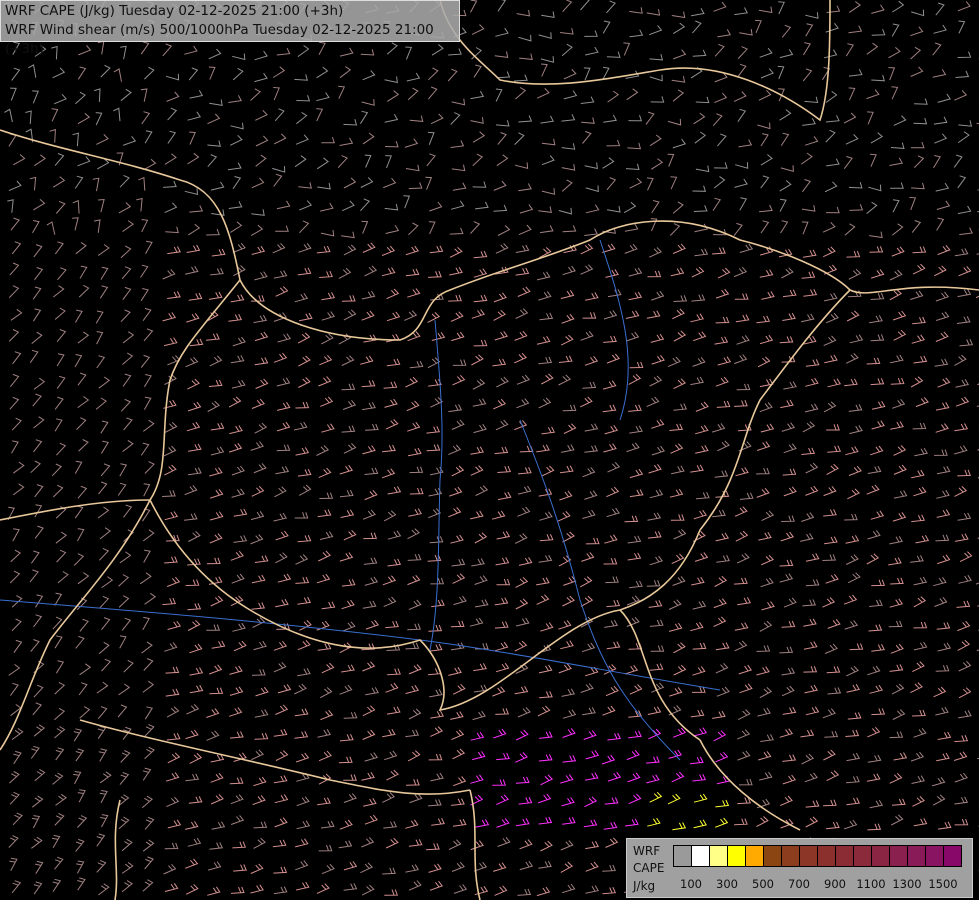 This screenshot has width=979, height=900. I want to click on legend-tick-label: 1500, so click(943, 884).